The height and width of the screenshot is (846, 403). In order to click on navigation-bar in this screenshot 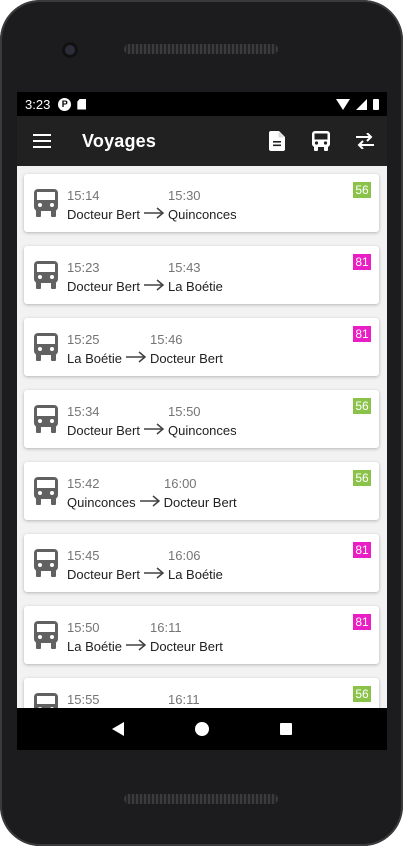, I will do `click(202, 729)`.